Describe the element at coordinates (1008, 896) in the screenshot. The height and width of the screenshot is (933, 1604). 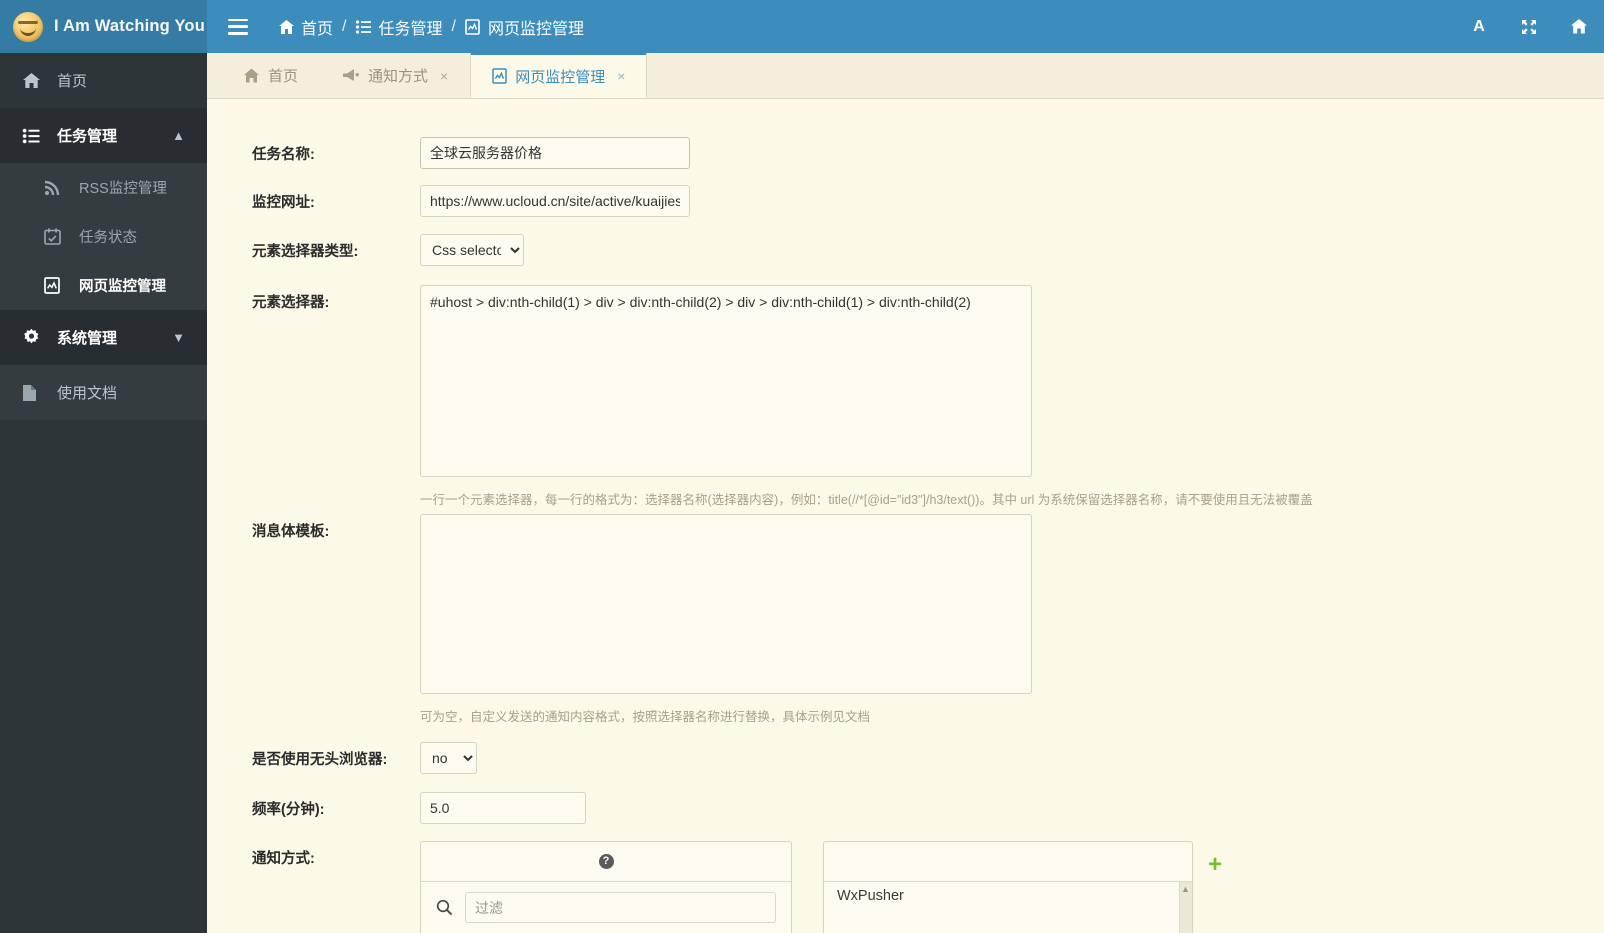
I see `list-item: WxPusher` at that location.